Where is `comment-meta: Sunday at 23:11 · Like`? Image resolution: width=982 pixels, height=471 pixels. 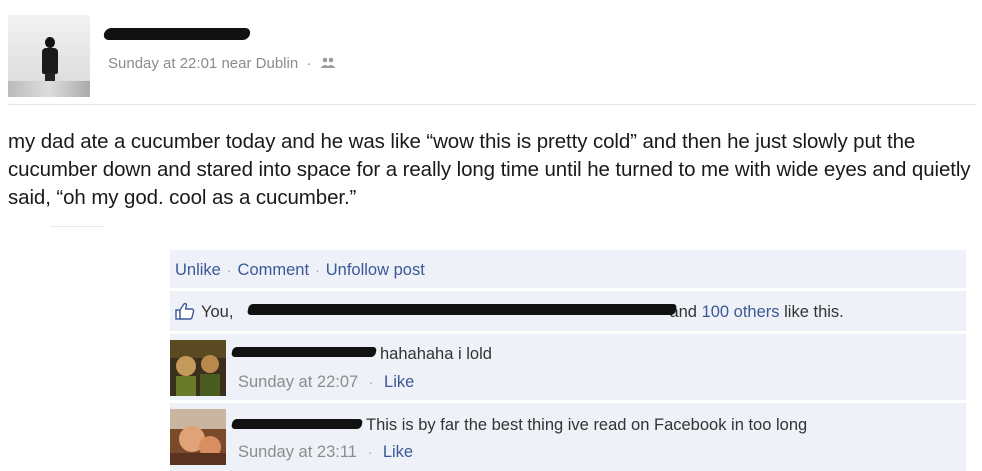
comment-meta: Sunday at 23:11 · Like is located at coordinates (325, 452).